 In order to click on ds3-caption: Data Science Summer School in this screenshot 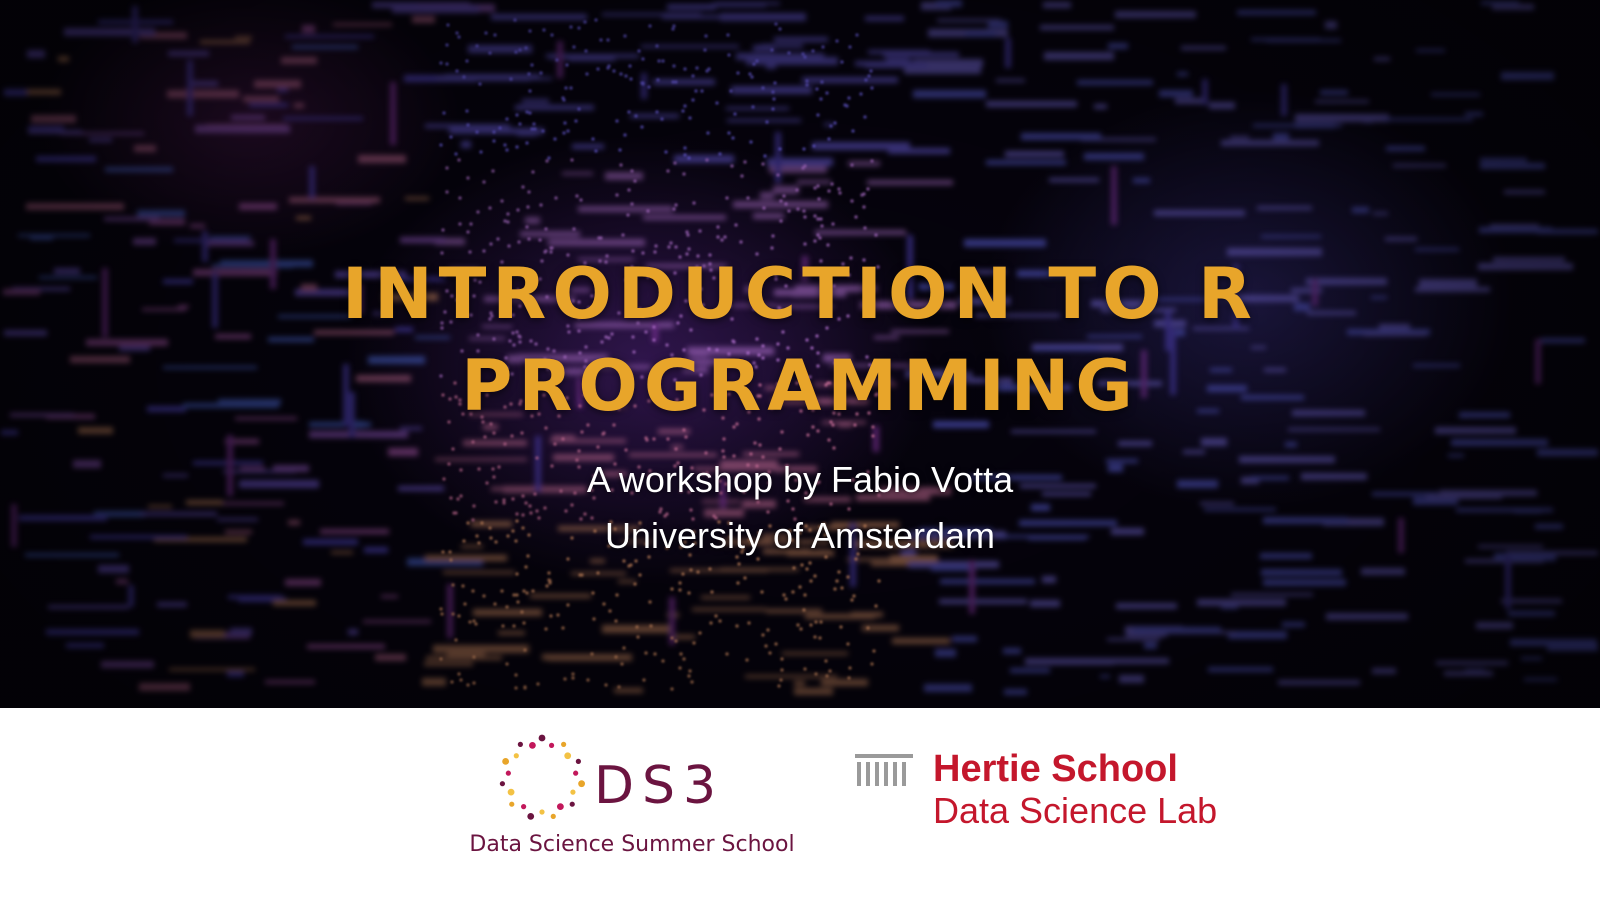, I will do `click(632, 844)`.